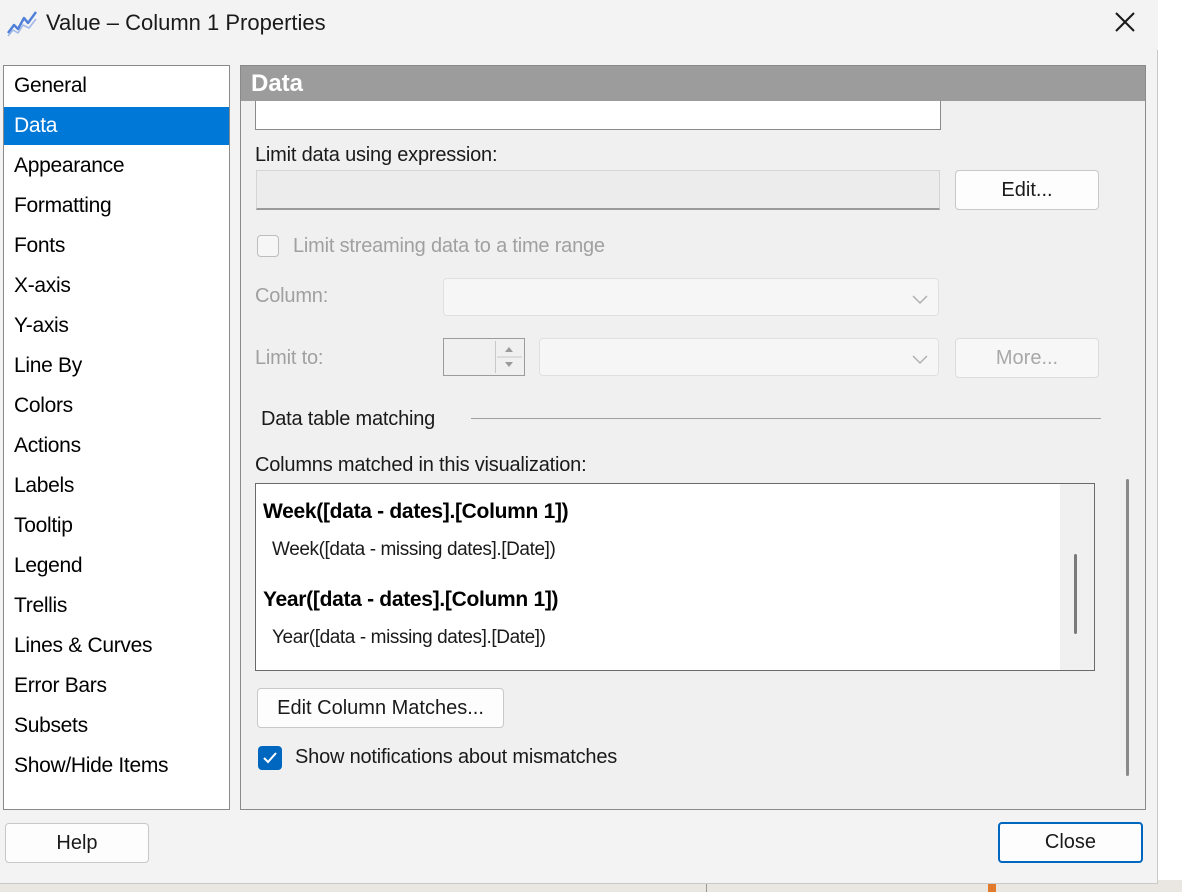  Describe the element at coordinates (116, 206) in the screenshot. I see `nav-item-formatting: Formatting` at that location.